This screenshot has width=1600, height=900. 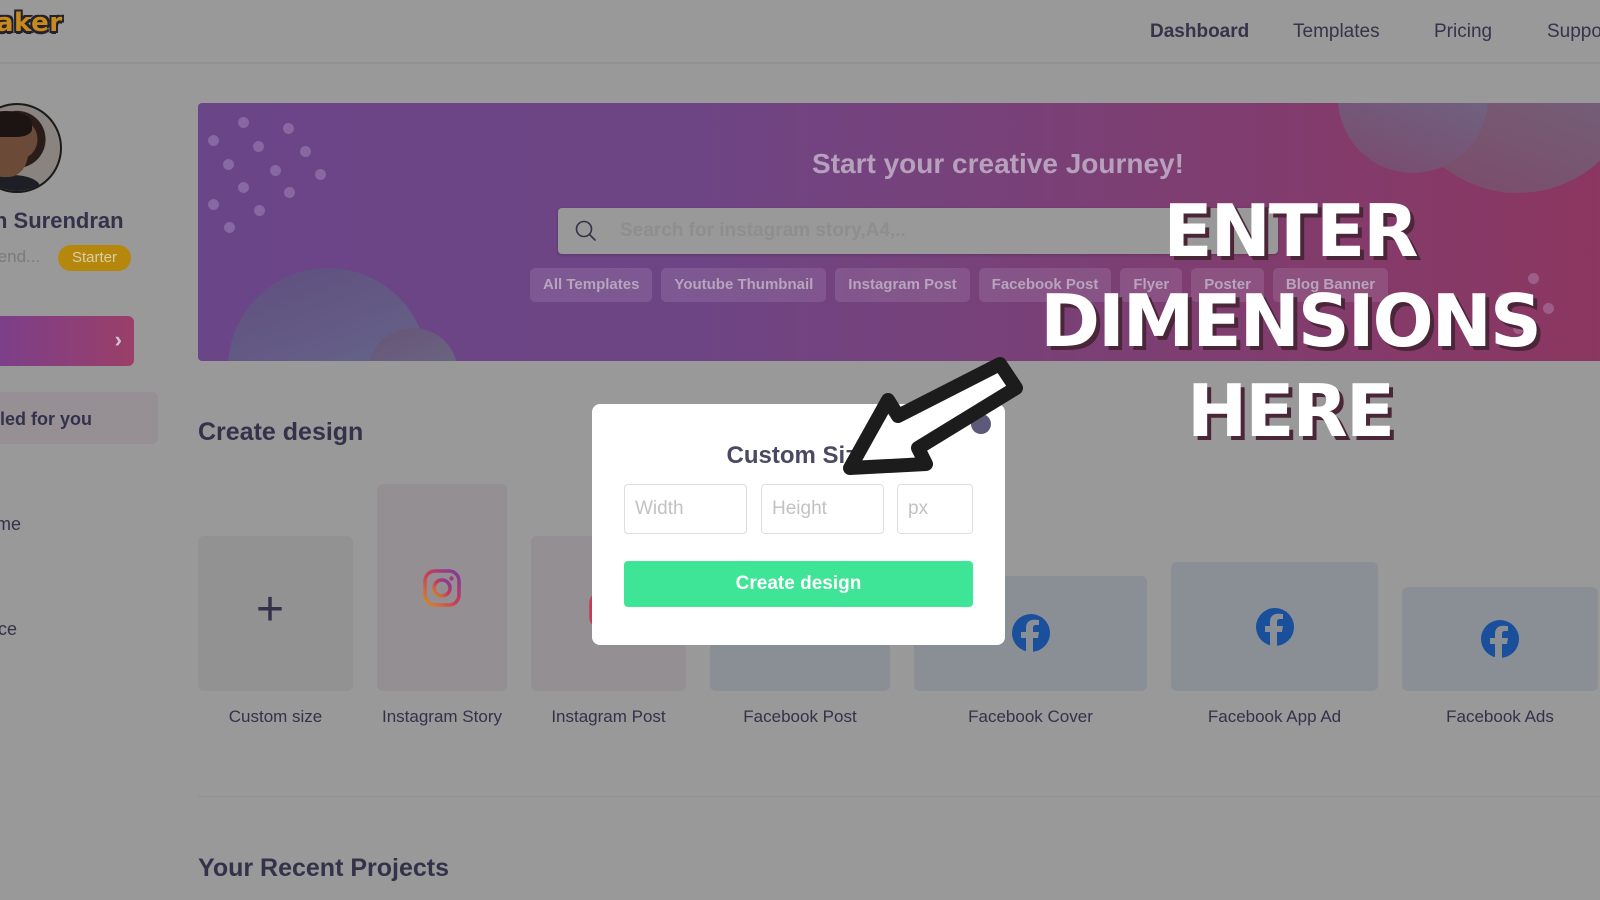 I want to click on user-avatar, so click(x=31, y=148).